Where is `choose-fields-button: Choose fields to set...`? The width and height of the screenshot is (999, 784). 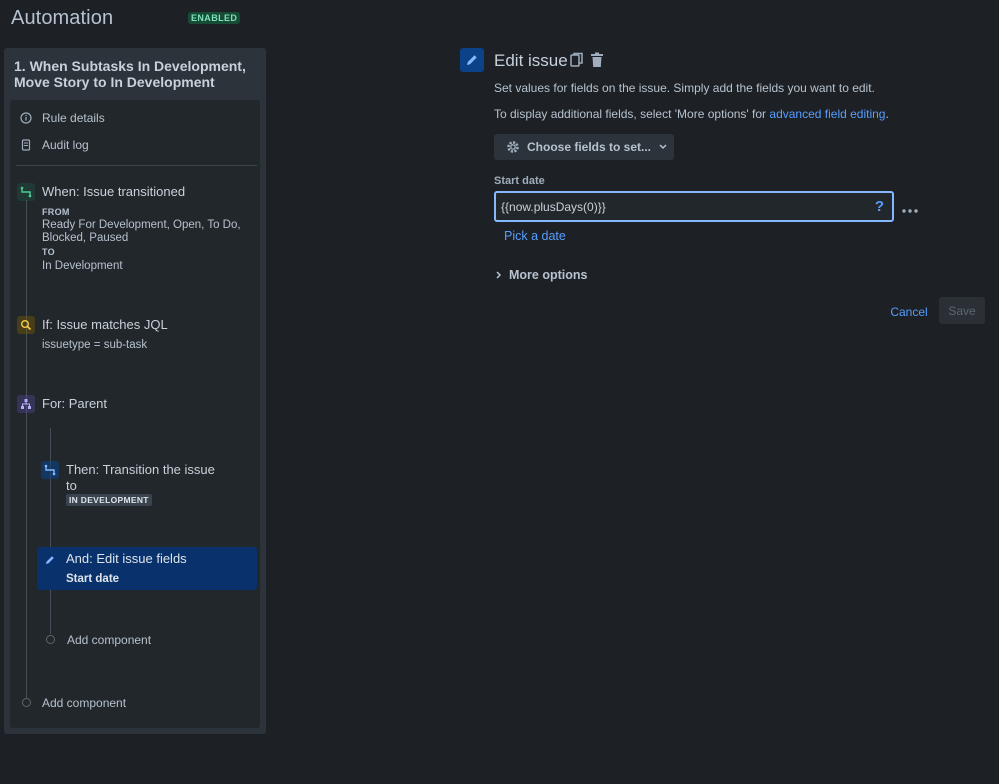
choose-fields-button: Choose fields to set... is located at coordinates (584, 147).